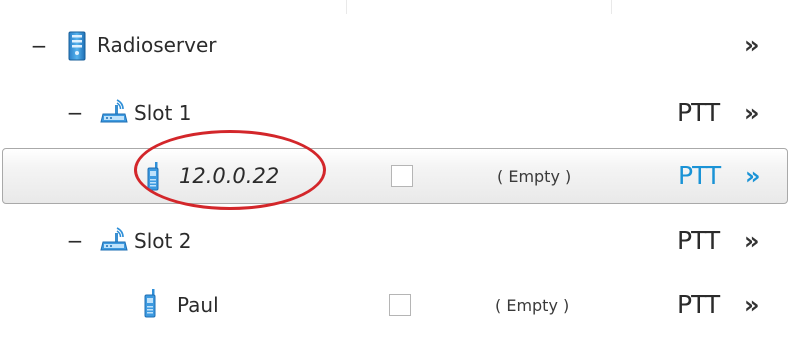  Describe the element at coordinates (198, 305) in the screenshot. I see `tree-row-label: Paul` at that location.